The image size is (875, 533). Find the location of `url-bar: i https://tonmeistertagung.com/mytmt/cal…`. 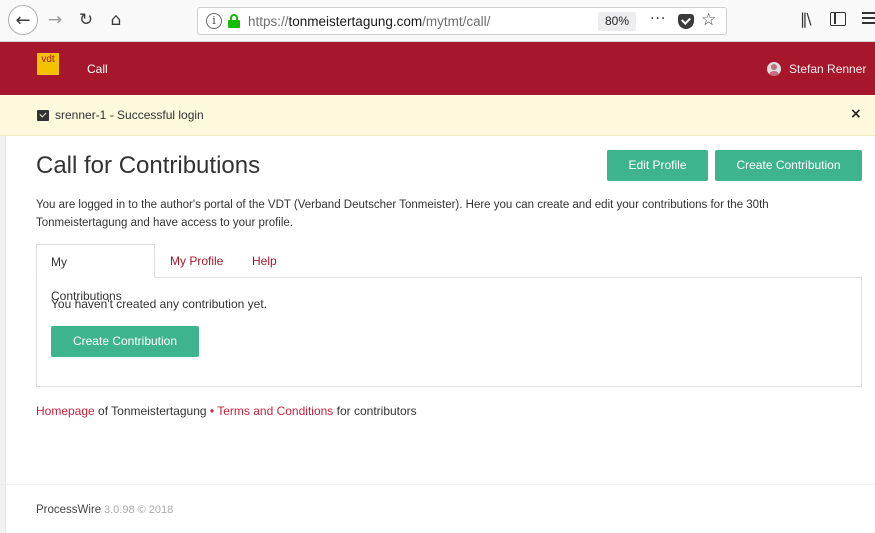

url-bar: i https://tonmeistertagung.com/mytmt/cal… is located at coordinates (462, 21).